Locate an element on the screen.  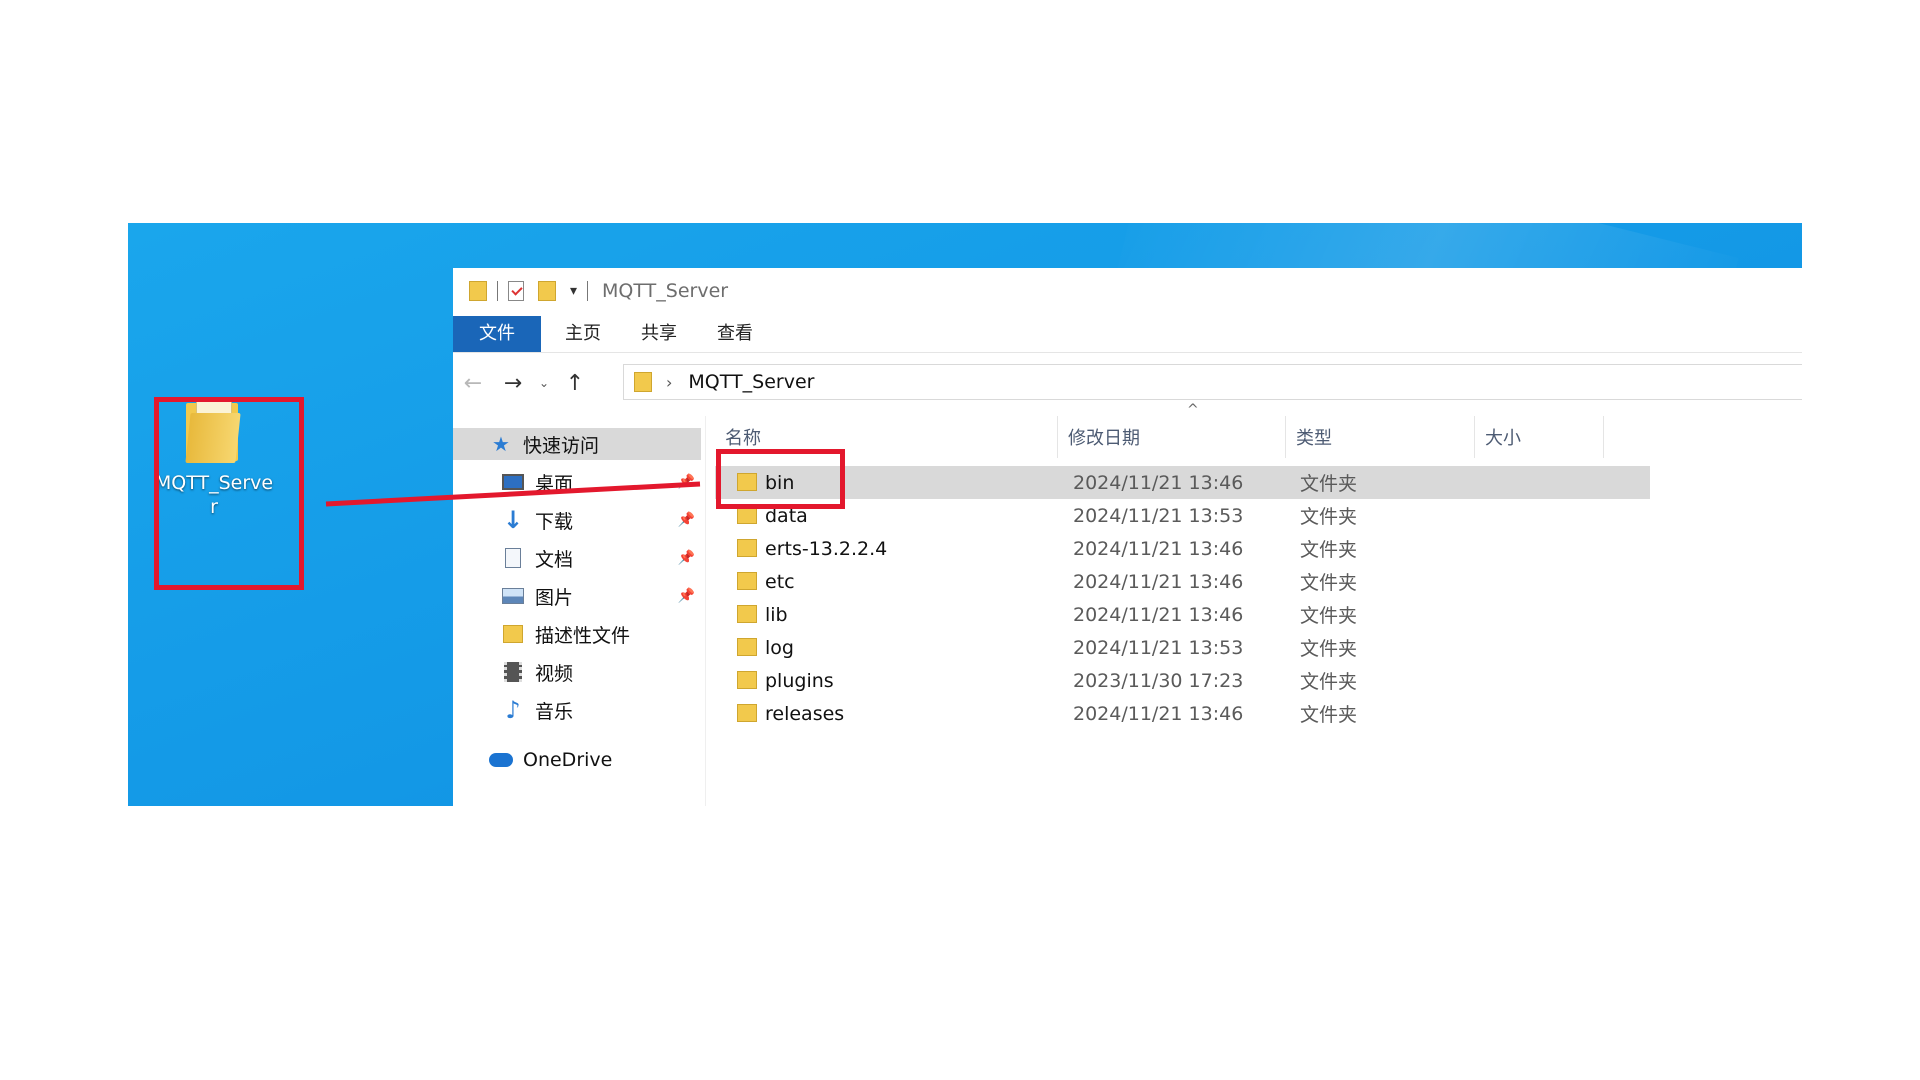
sidebar-item-quick-access: ★ 快速访问 is located at coordinates (577, 444).